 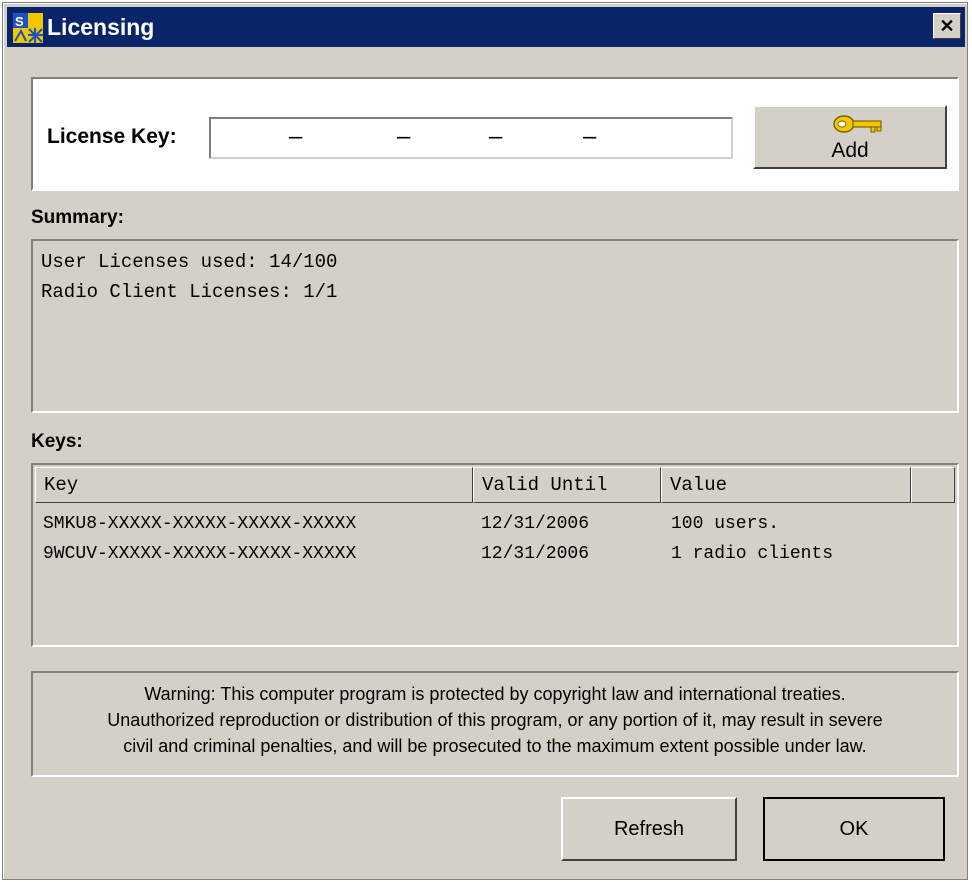 I want to click on svg-text: S, so click(x=19, y=21).